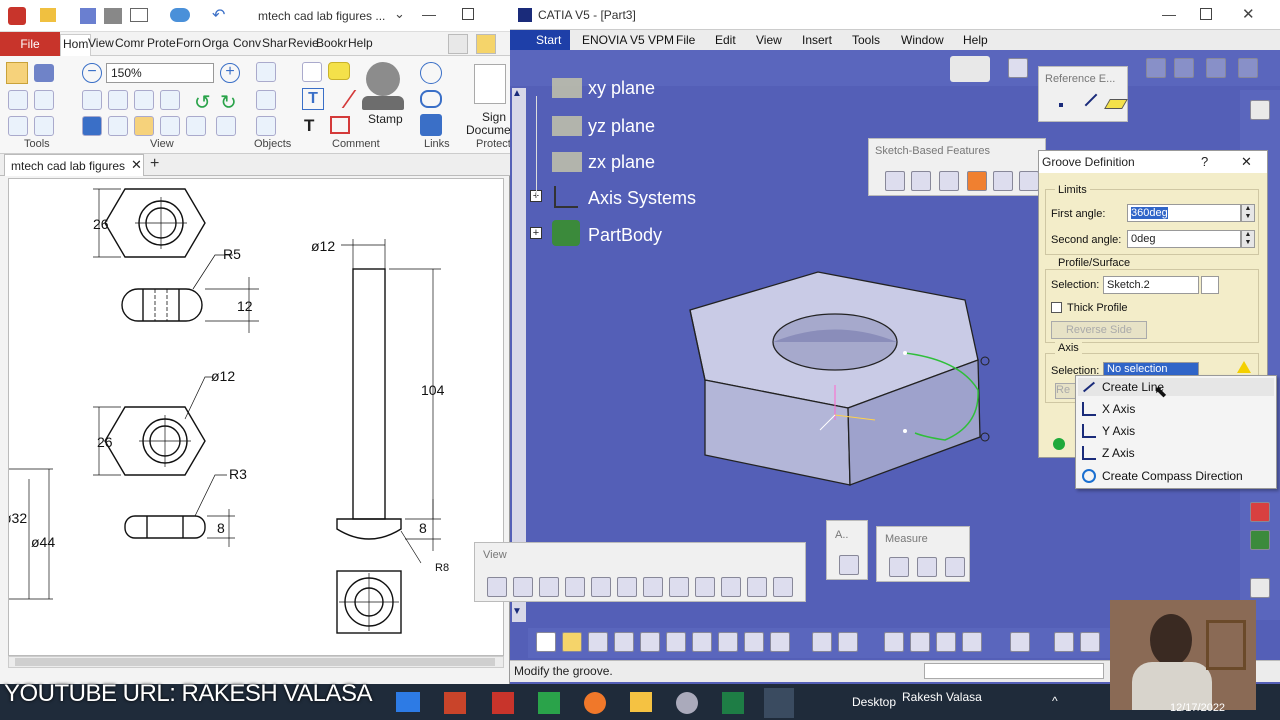 The height and width of the screenshot is (720, 1280). What do you see at coordinates (1118, 453) in the screenshot?
I see `z-axis-item: Z Axis` at bounding box center [1118, 453].